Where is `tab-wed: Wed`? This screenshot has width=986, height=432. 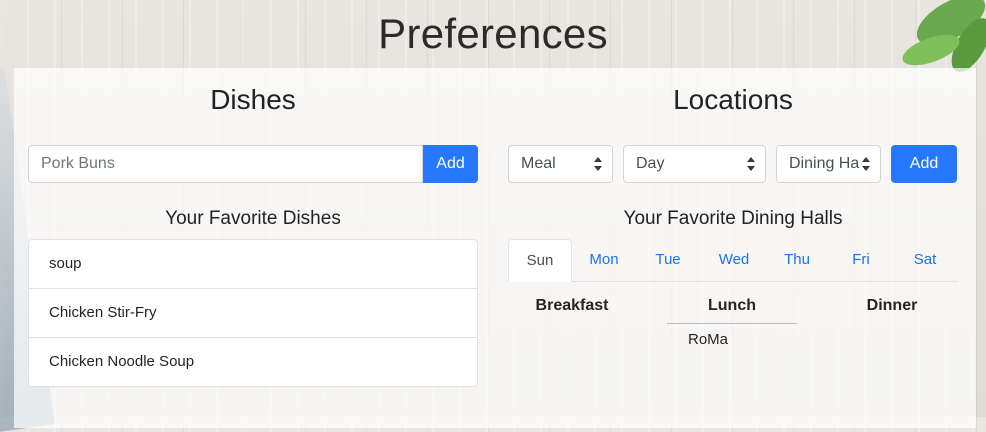 tab-wed: Wed is located at coordinates (734, 260).